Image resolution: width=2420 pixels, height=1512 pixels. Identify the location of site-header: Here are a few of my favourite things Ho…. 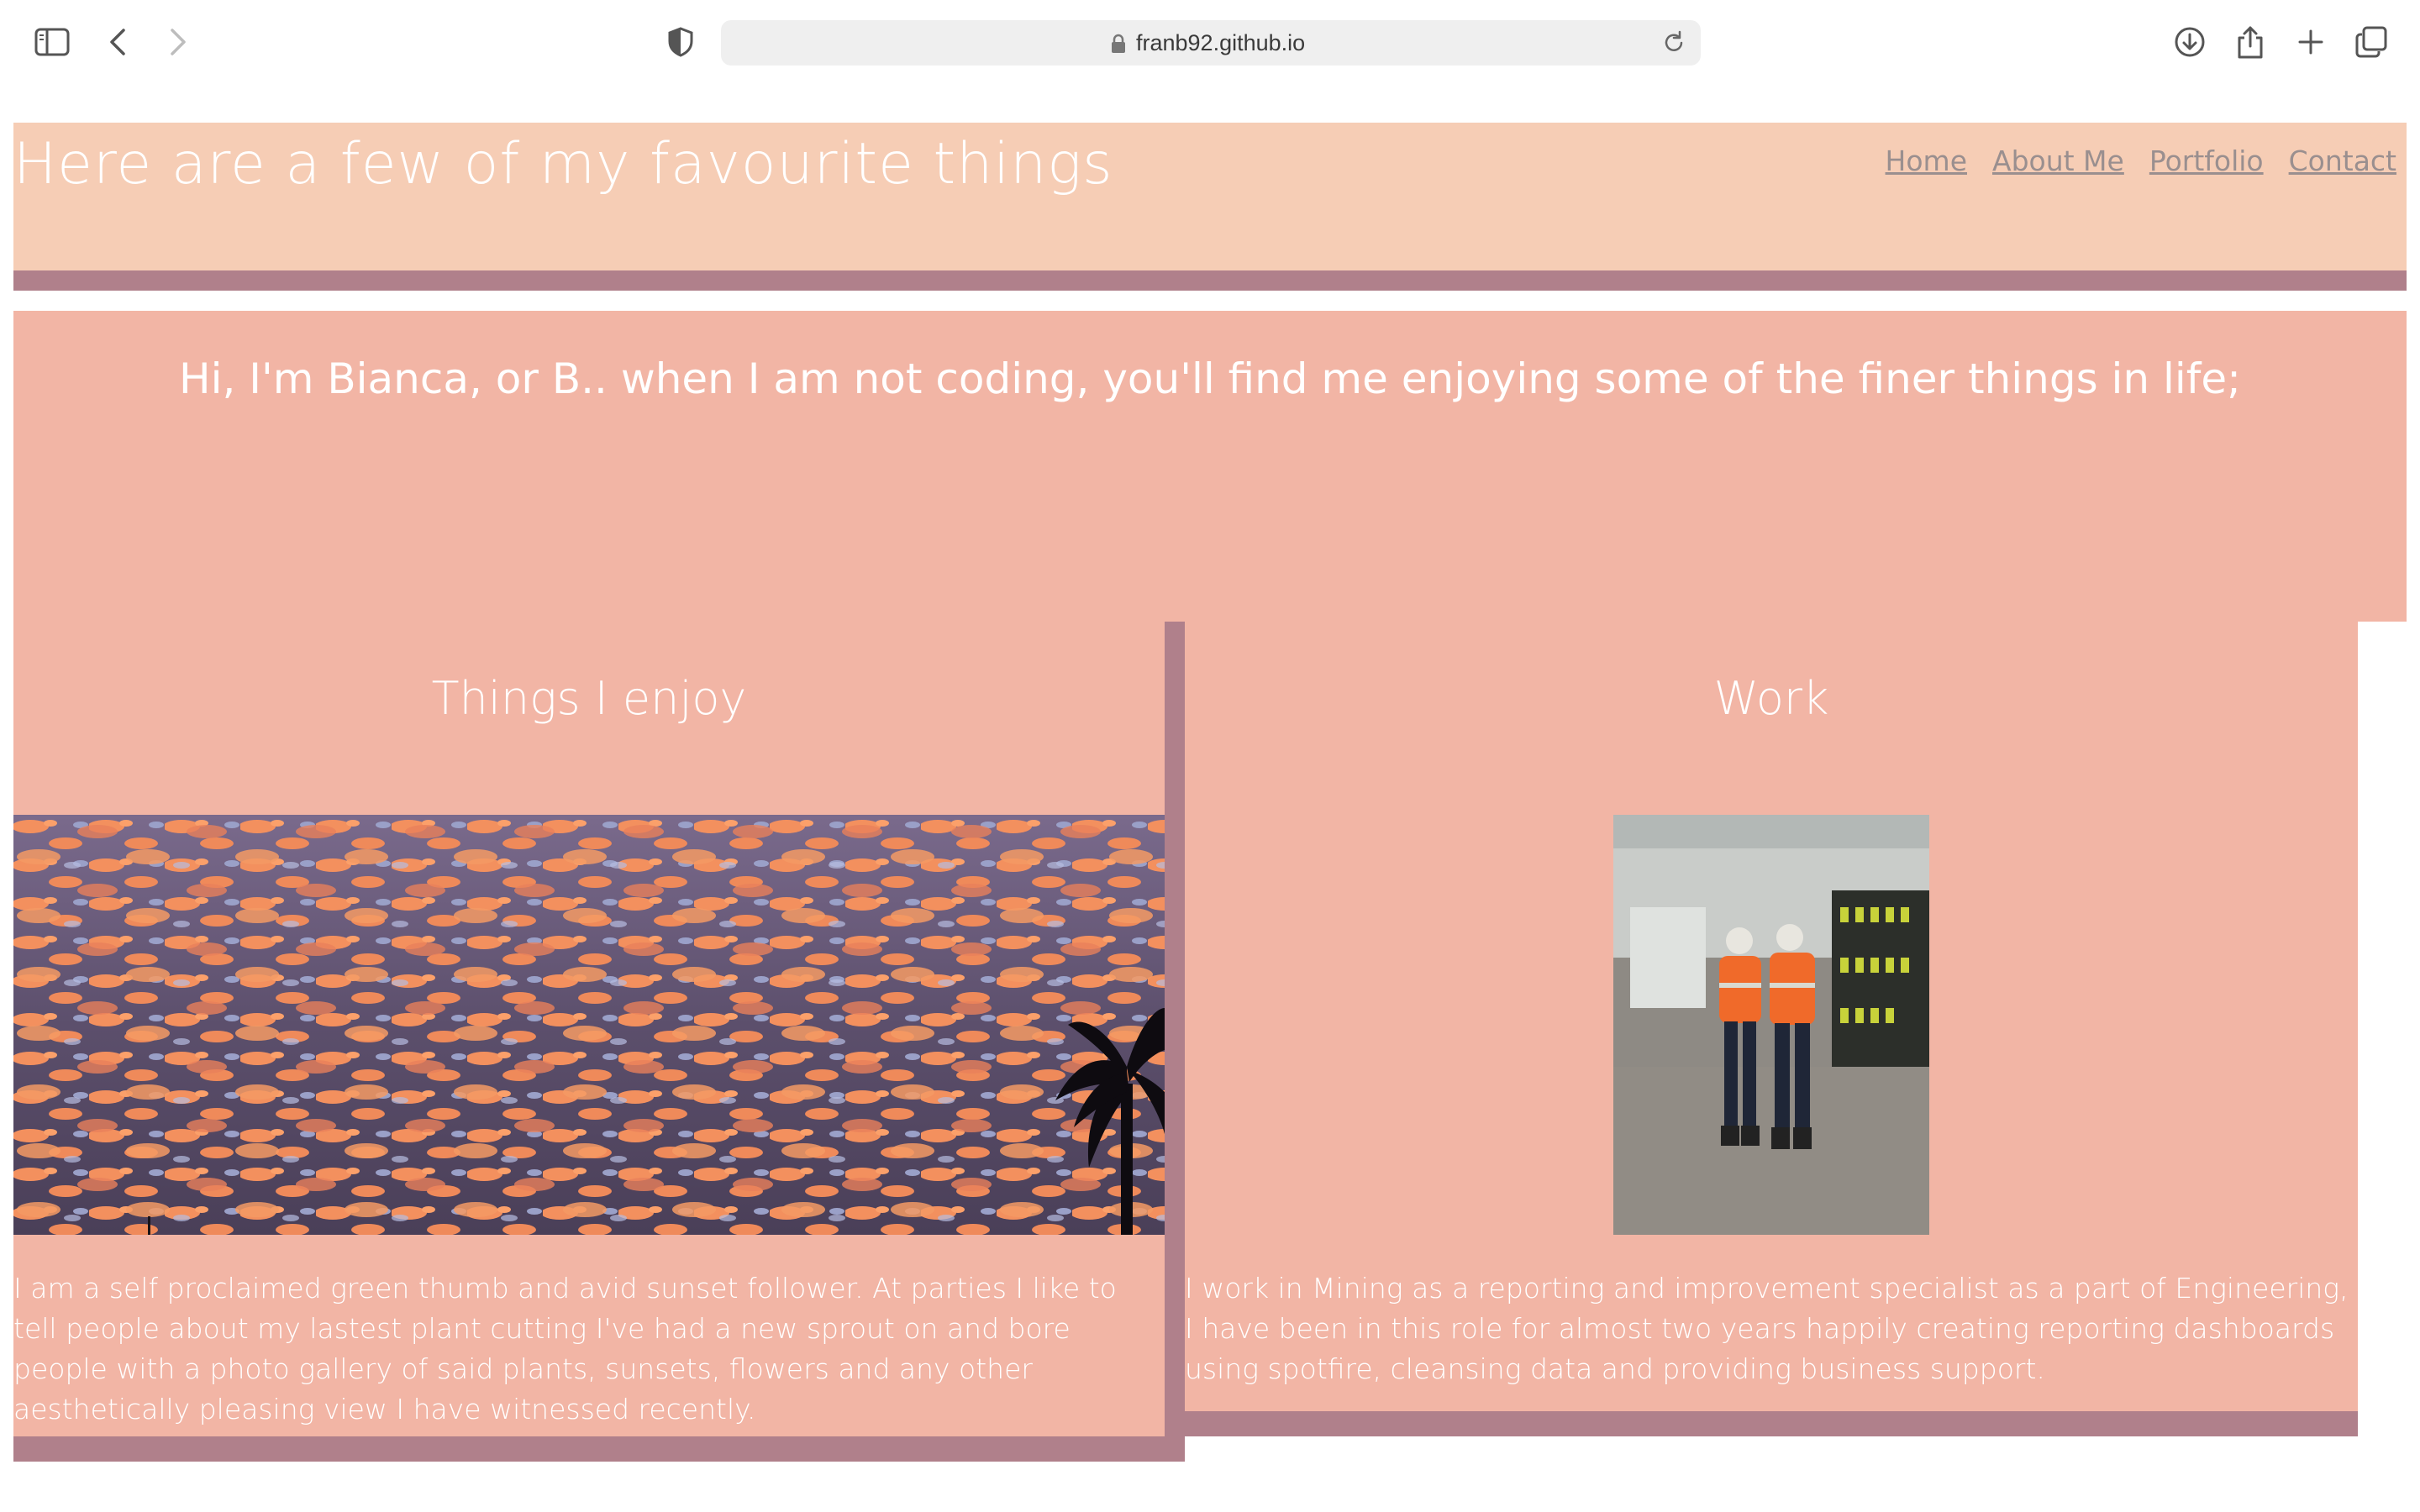
(1210, 207).